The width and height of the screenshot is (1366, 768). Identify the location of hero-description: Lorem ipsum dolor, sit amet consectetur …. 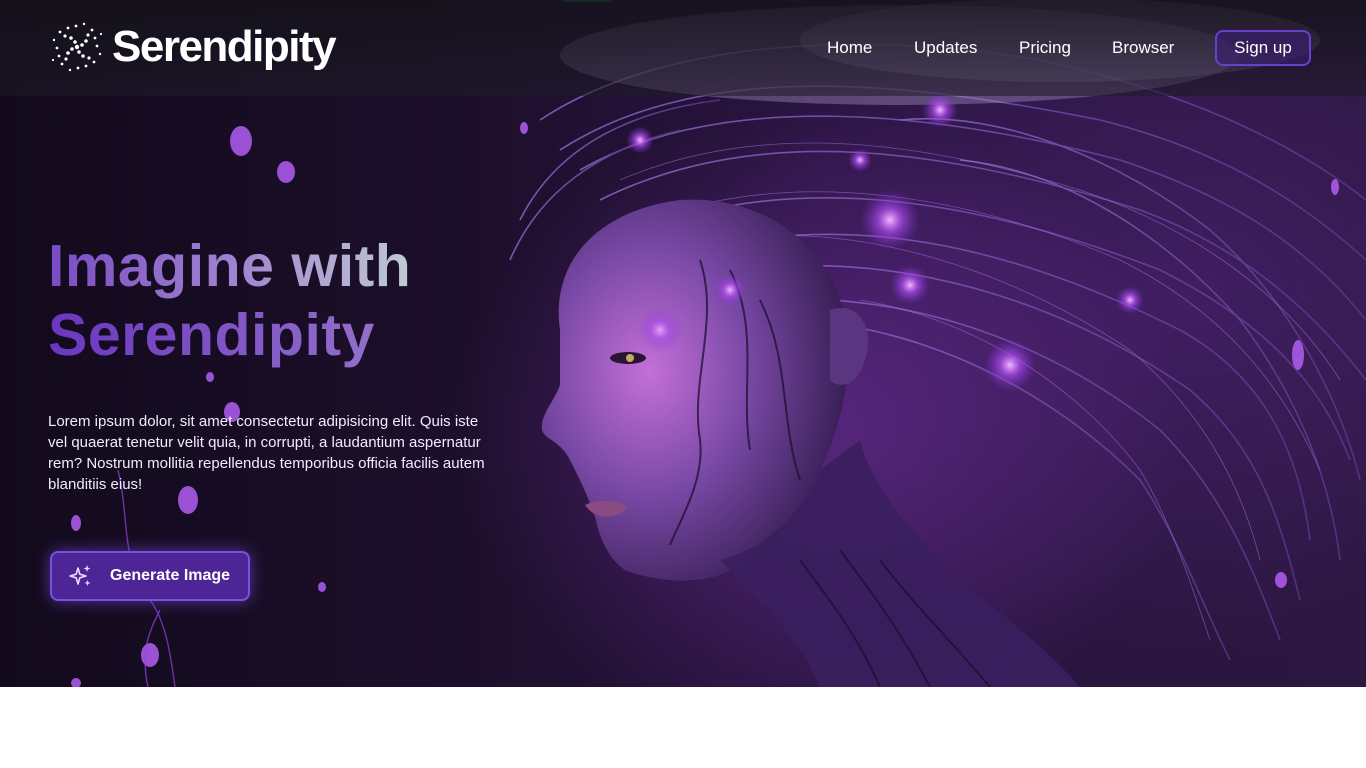
(266, 453).